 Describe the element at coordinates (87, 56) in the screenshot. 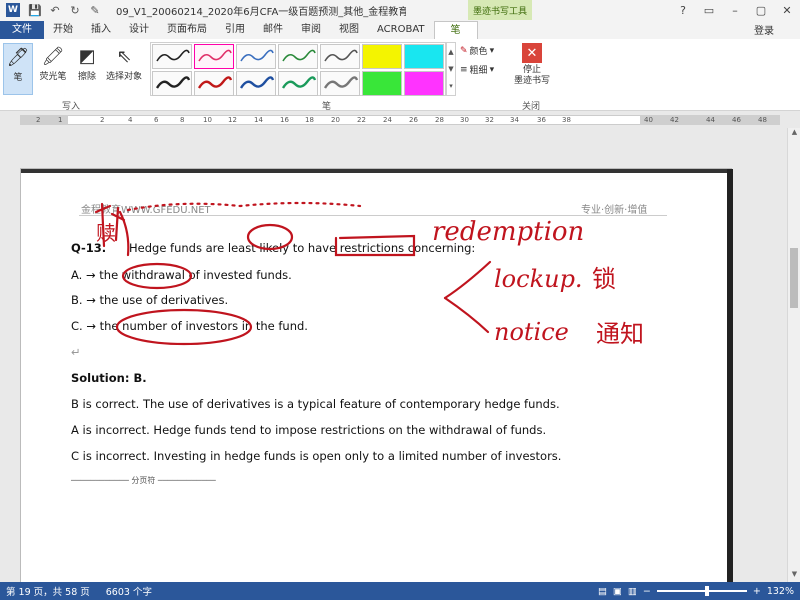

I see `eraser-icon: ◩` at that location.